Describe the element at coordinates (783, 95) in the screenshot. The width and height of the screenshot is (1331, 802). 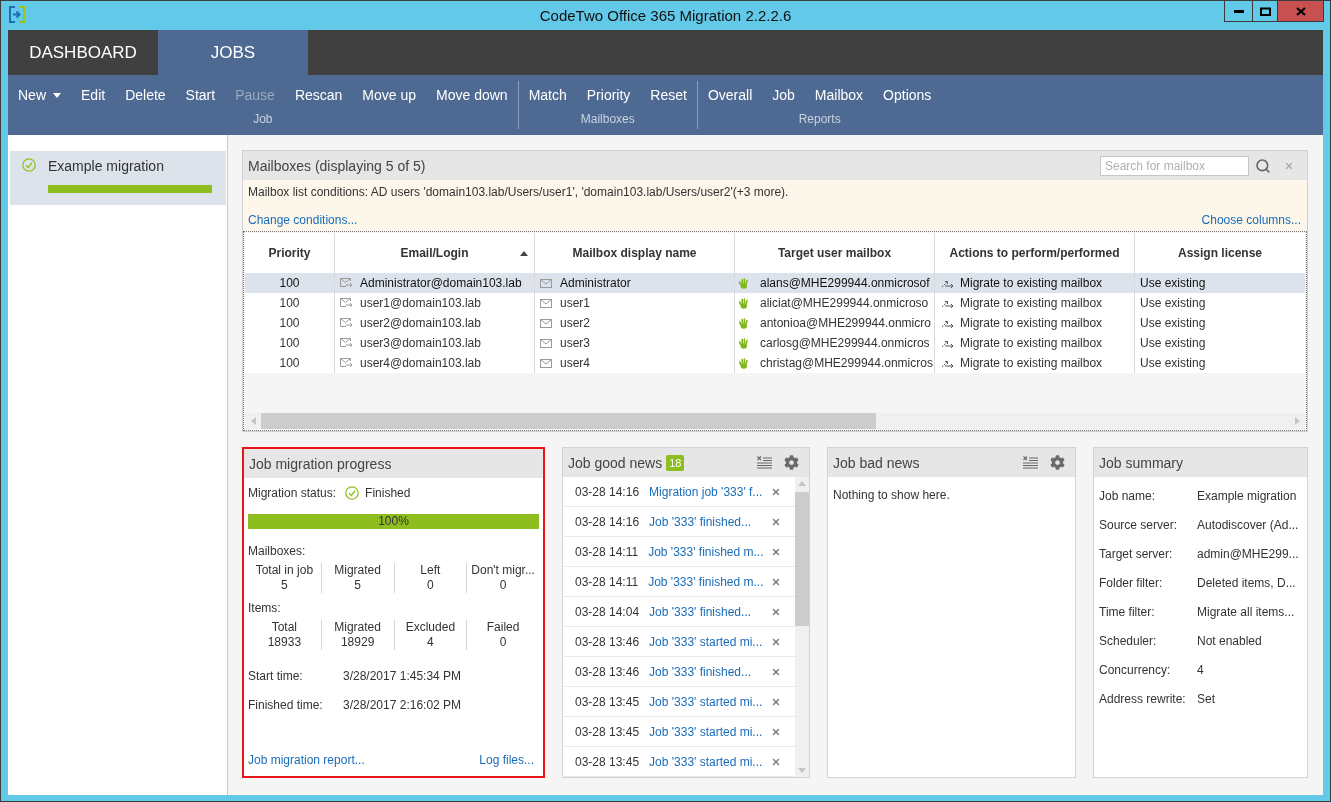
I see `toolbar-button: Job` at that location.